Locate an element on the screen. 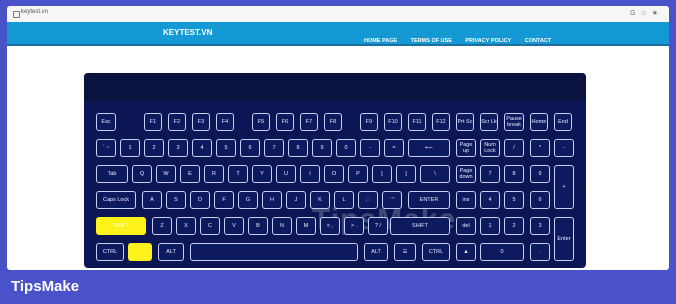 The width and height of the screenshot is (676, 304). key-digit-4: 4 is located at coordinates (202, 148).